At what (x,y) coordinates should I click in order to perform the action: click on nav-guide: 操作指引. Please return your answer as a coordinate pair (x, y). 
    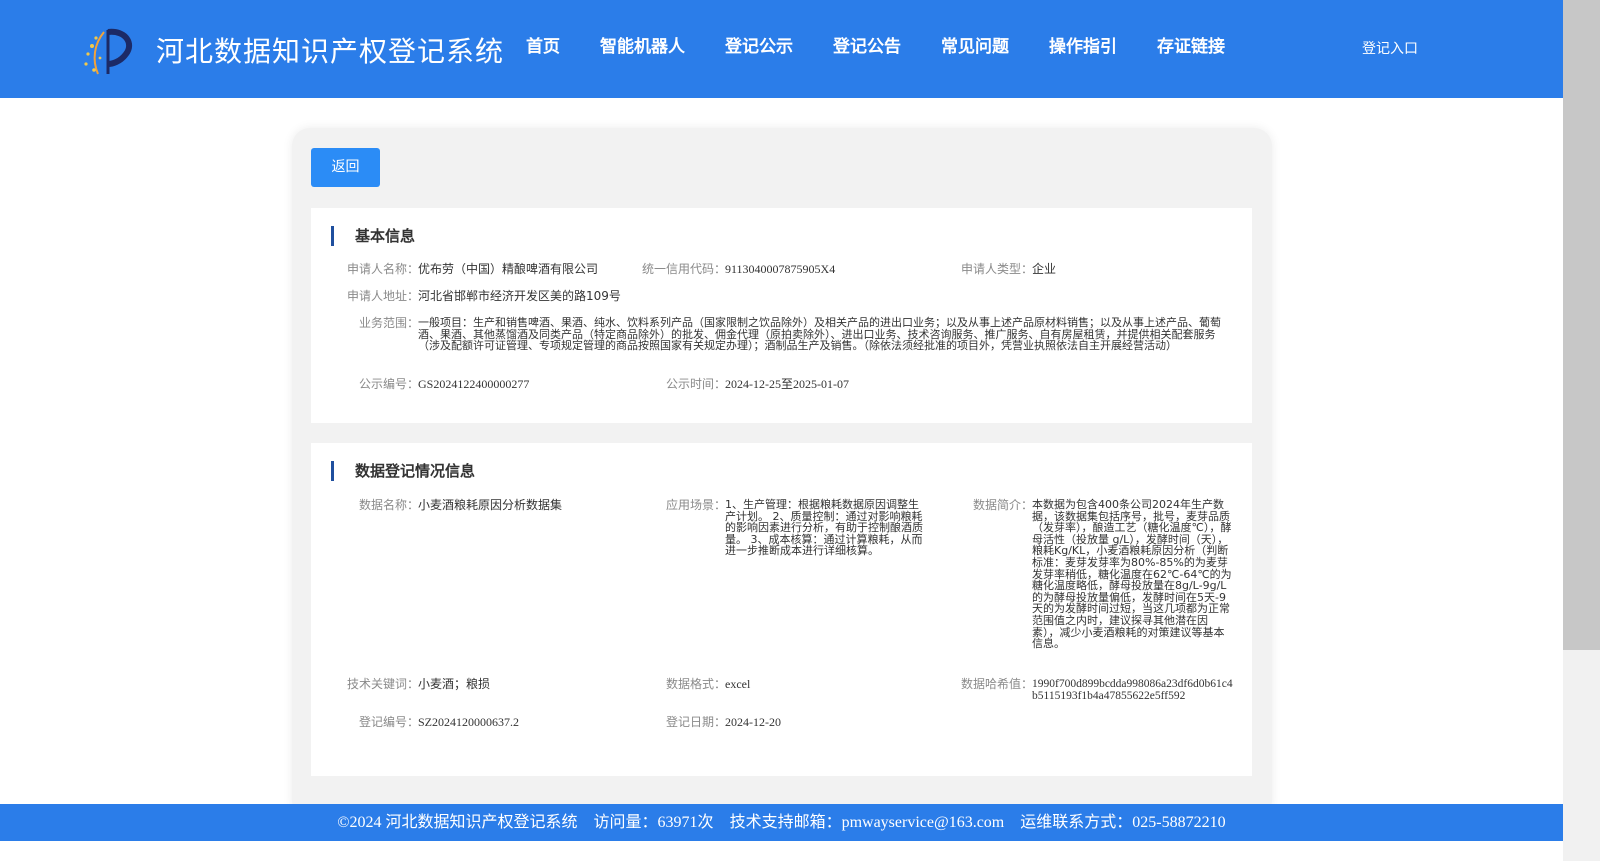
    Looking at the image, I should click on (1083, 49).